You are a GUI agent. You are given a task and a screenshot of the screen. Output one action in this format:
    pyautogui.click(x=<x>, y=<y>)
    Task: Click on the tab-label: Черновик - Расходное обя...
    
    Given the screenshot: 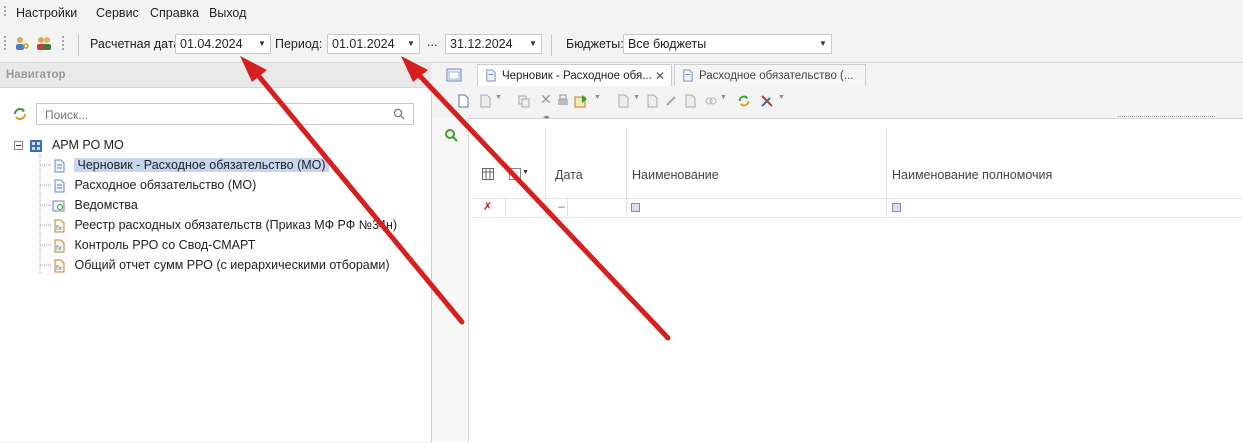 What is the action you would take?
    pyautogui.click(x=577, y=76)
    